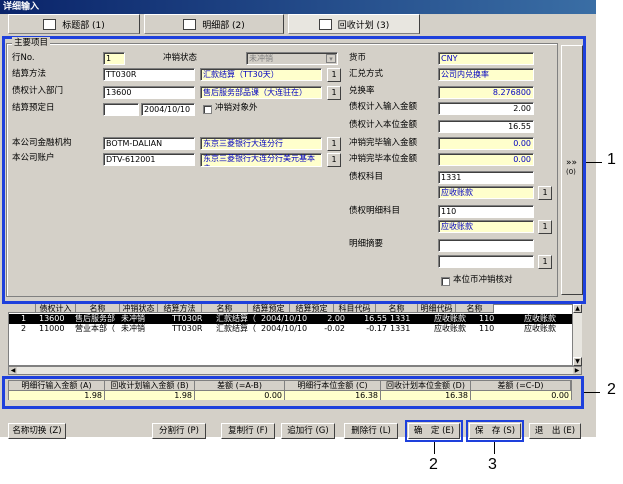 This screenshot has height=484, width=623. What do you see at coordinates (486, 211) in the screenshot?
I see `detail-subject-code-input: 110` at bounding box center [486, 211].